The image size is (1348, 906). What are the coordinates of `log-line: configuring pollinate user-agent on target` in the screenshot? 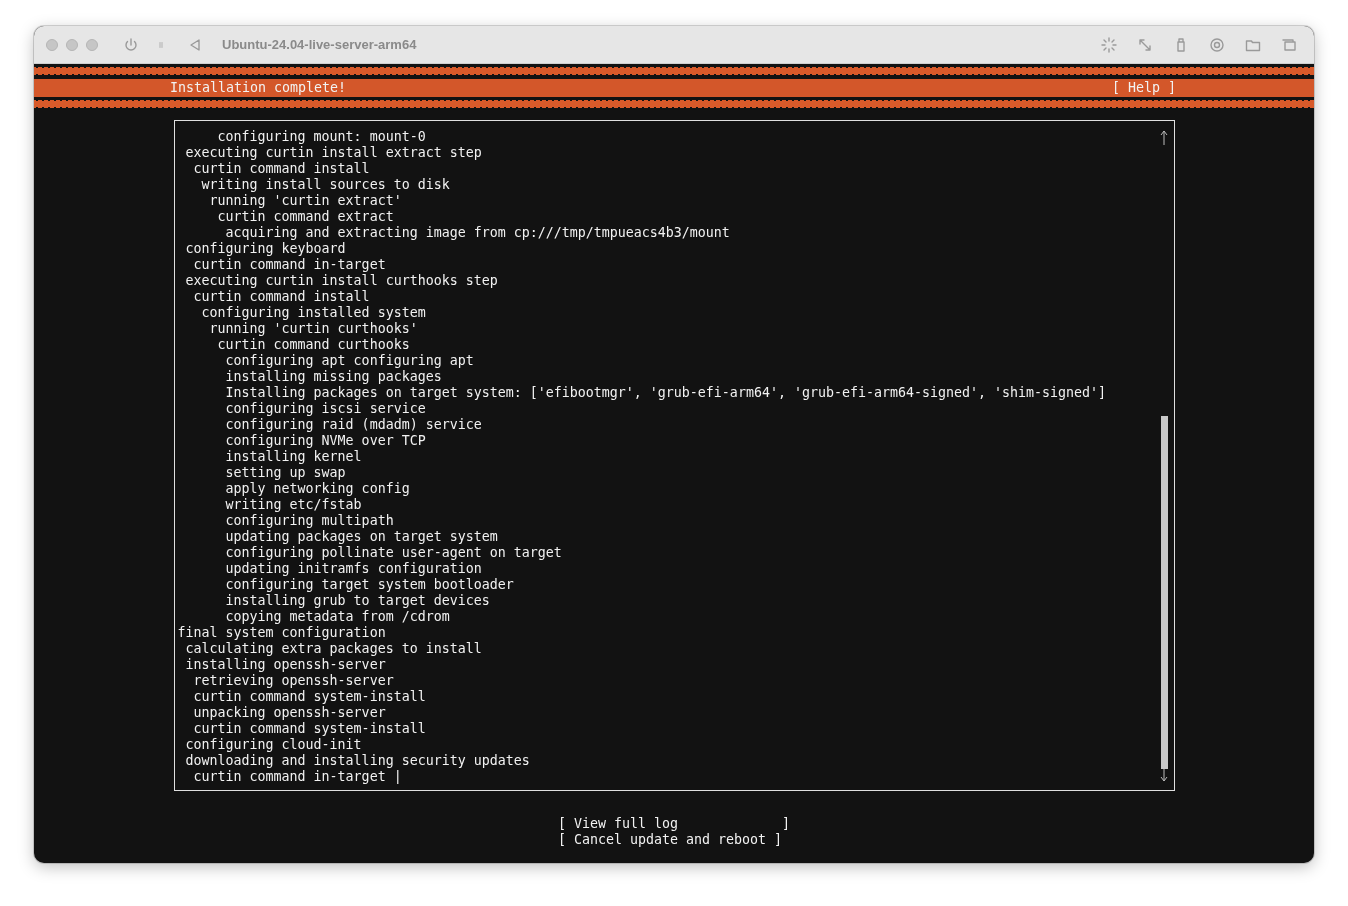 It's located at (393, 553).